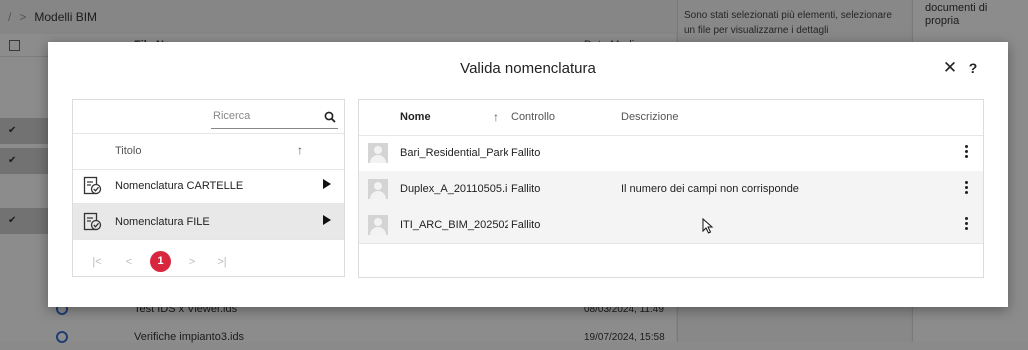 This screenshot has height=350, width=1028. I want to click on description-column-header: Descrizione, so click(649, 117).